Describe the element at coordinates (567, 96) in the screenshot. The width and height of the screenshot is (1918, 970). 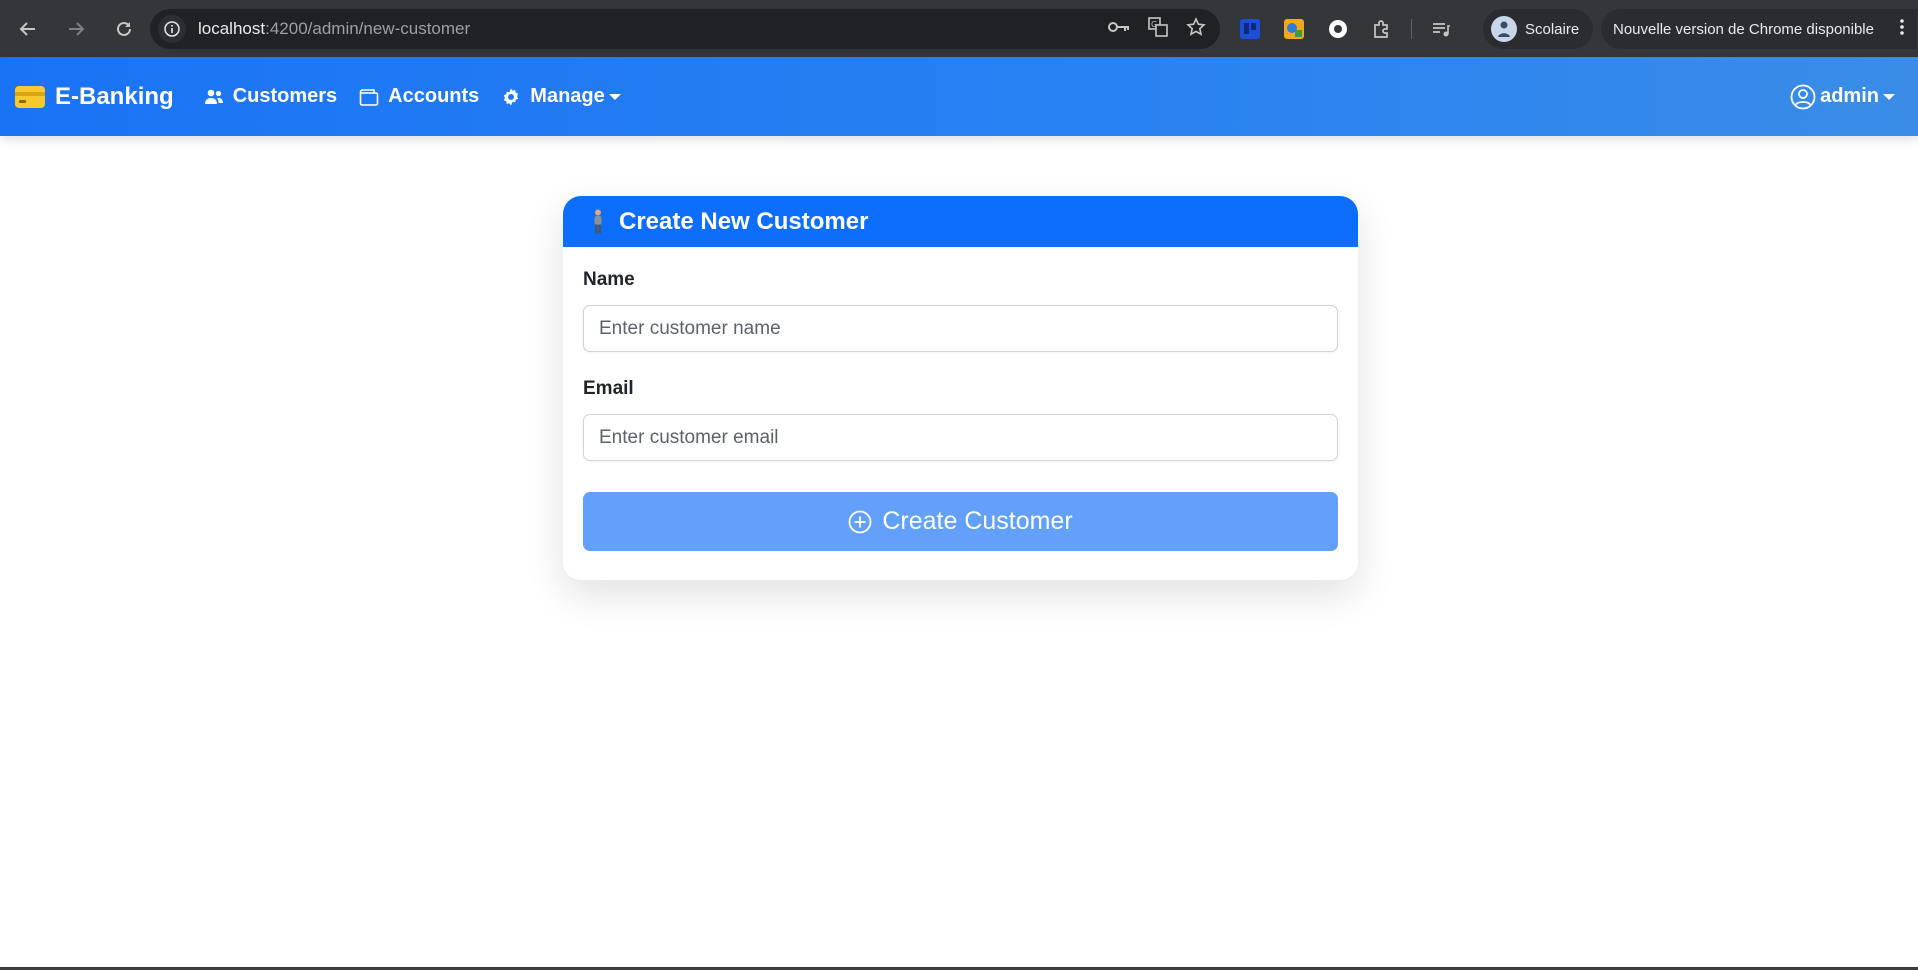
I see `nav-manage-label: Manage` at that location.